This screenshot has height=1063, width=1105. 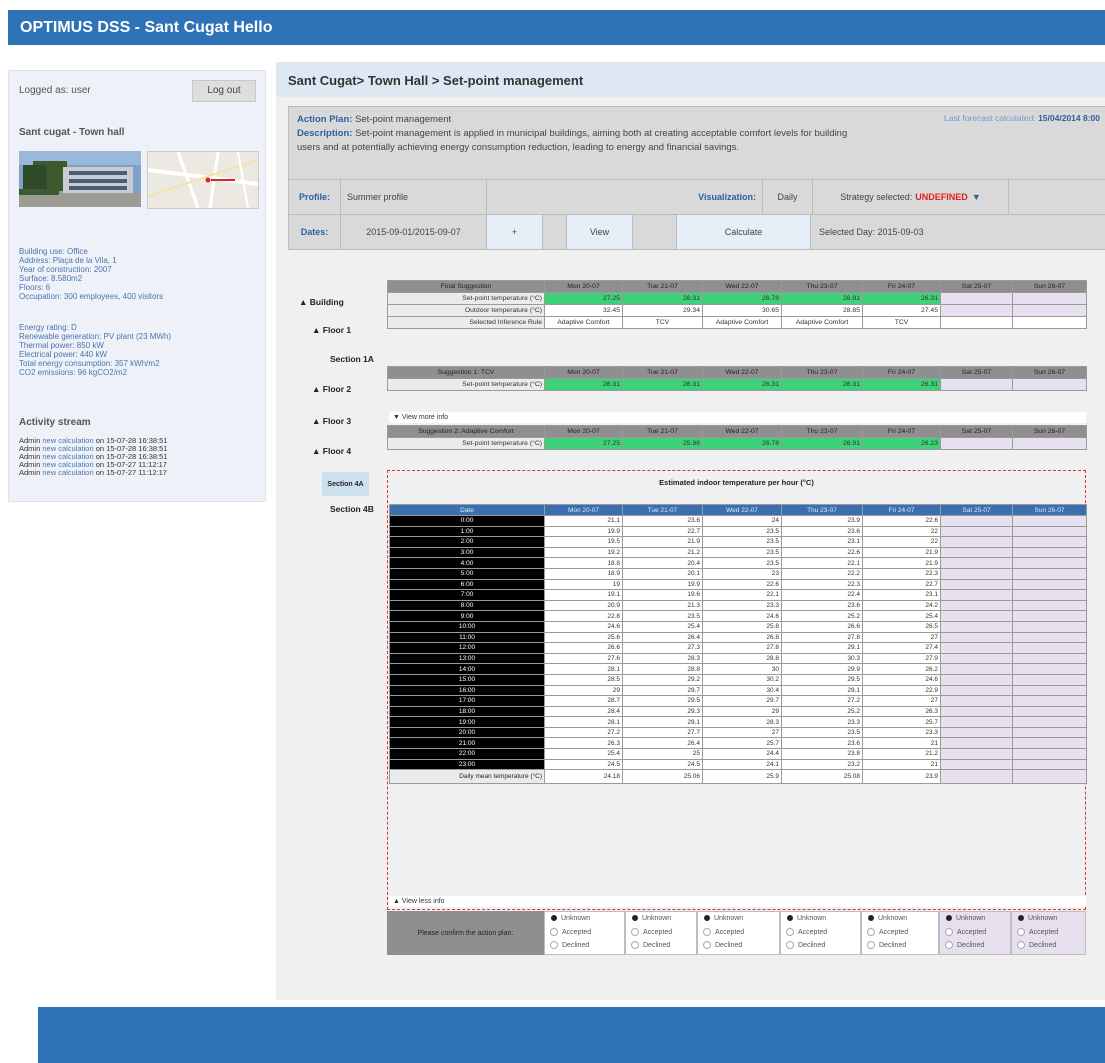 I want to click on chevron-down-icon: ▼, so click(x=976, y=197).